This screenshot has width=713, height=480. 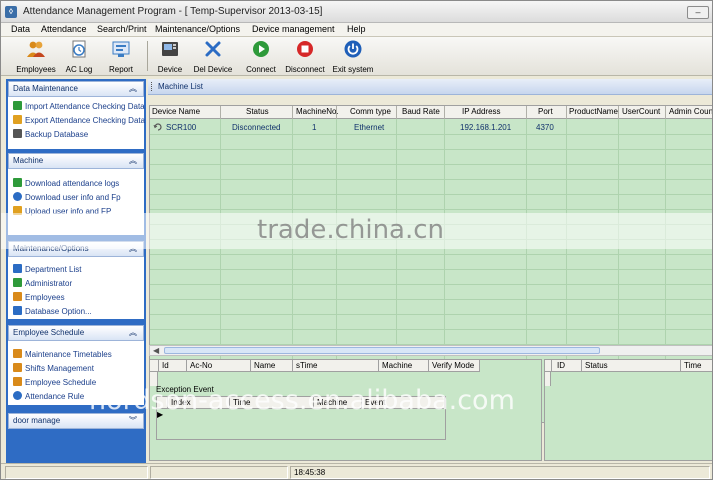 What do you see at coordinates (76, 284) in the screenshot?
I see `sidebar-item-administrator: Administrator` at bounding box center [76, 284].